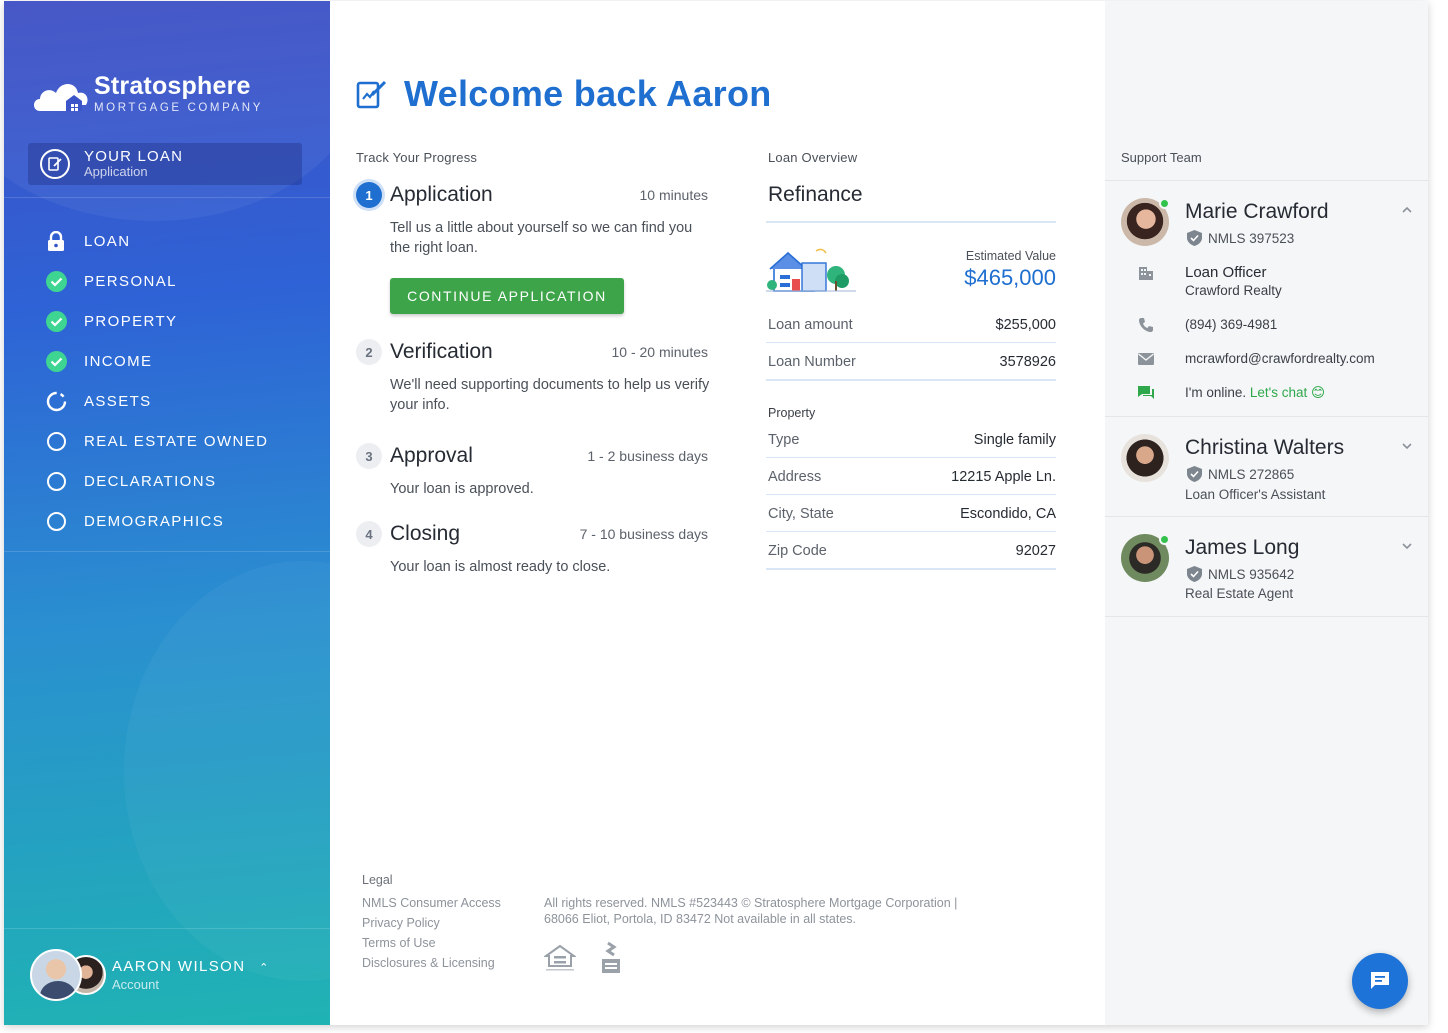 The height and width of the screenshot is (1033, 1448). What do you see at coordinates (647, 456) in the screenshot?
I see `step-duration: 1 - 2 business days` at bounding box center [647, 456].